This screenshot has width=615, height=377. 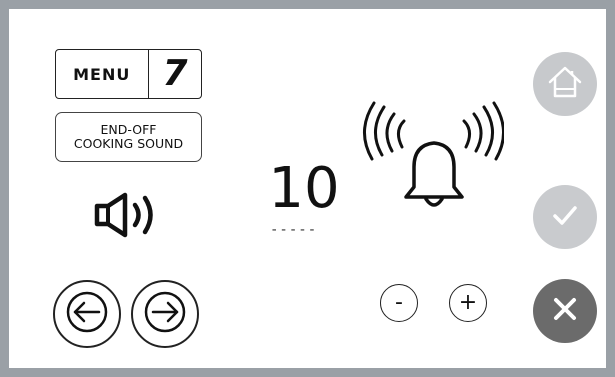 I want to click on increase-button: +, so click(x=468, y=303).